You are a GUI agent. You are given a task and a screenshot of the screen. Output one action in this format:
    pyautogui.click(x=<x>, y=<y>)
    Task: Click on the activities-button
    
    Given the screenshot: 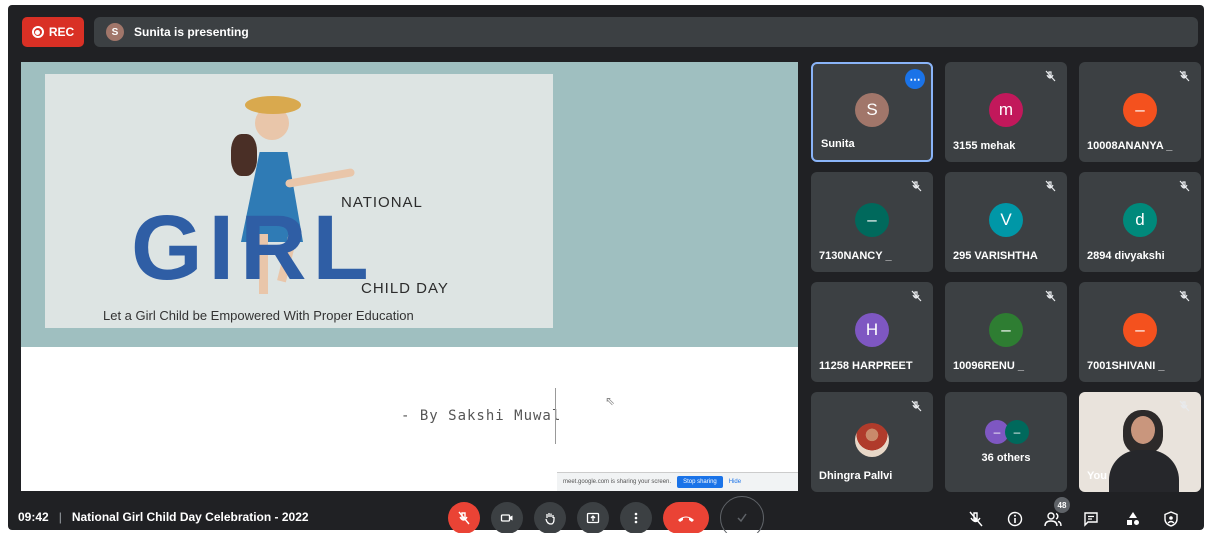 What is the action you would take?
    pyautogui.click(x=1133, y=519)
    